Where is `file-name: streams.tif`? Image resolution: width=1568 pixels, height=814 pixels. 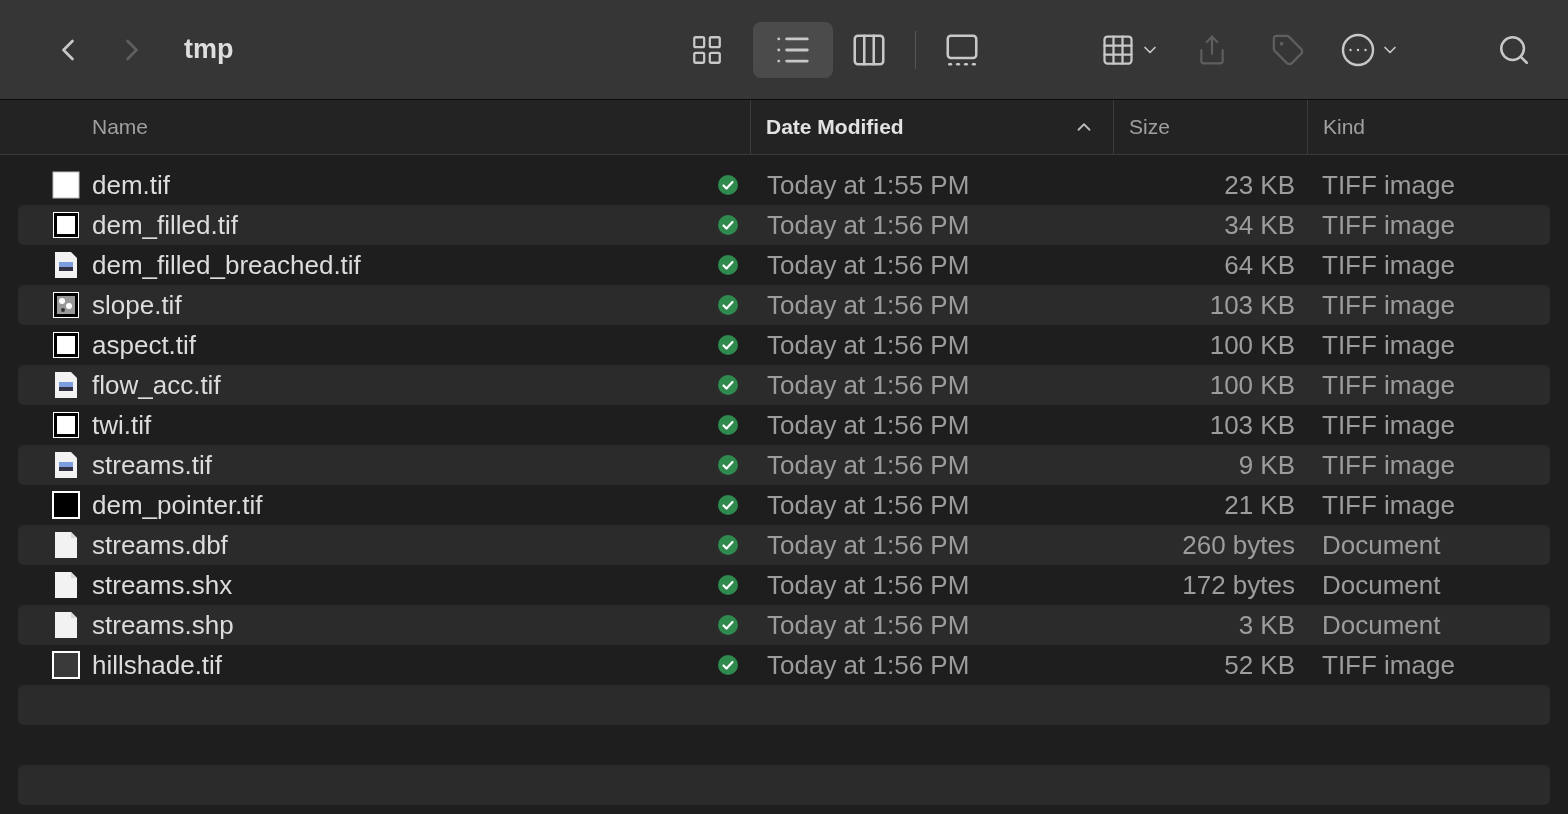 file-name: streams.tif is located at coordinates (152, 465).